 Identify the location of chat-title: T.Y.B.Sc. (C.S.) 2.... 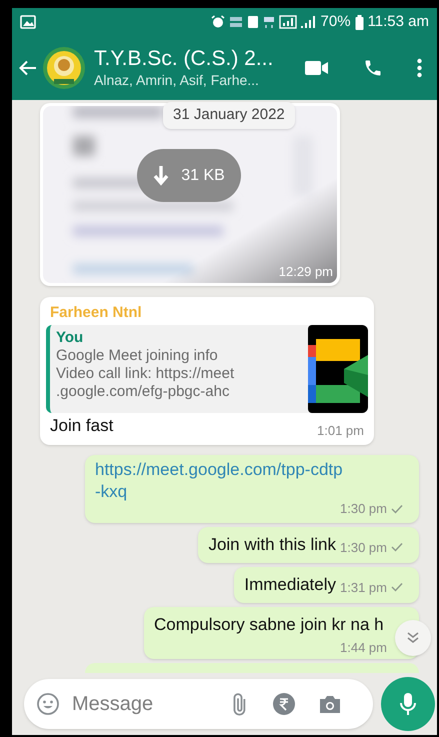
(195, 59).